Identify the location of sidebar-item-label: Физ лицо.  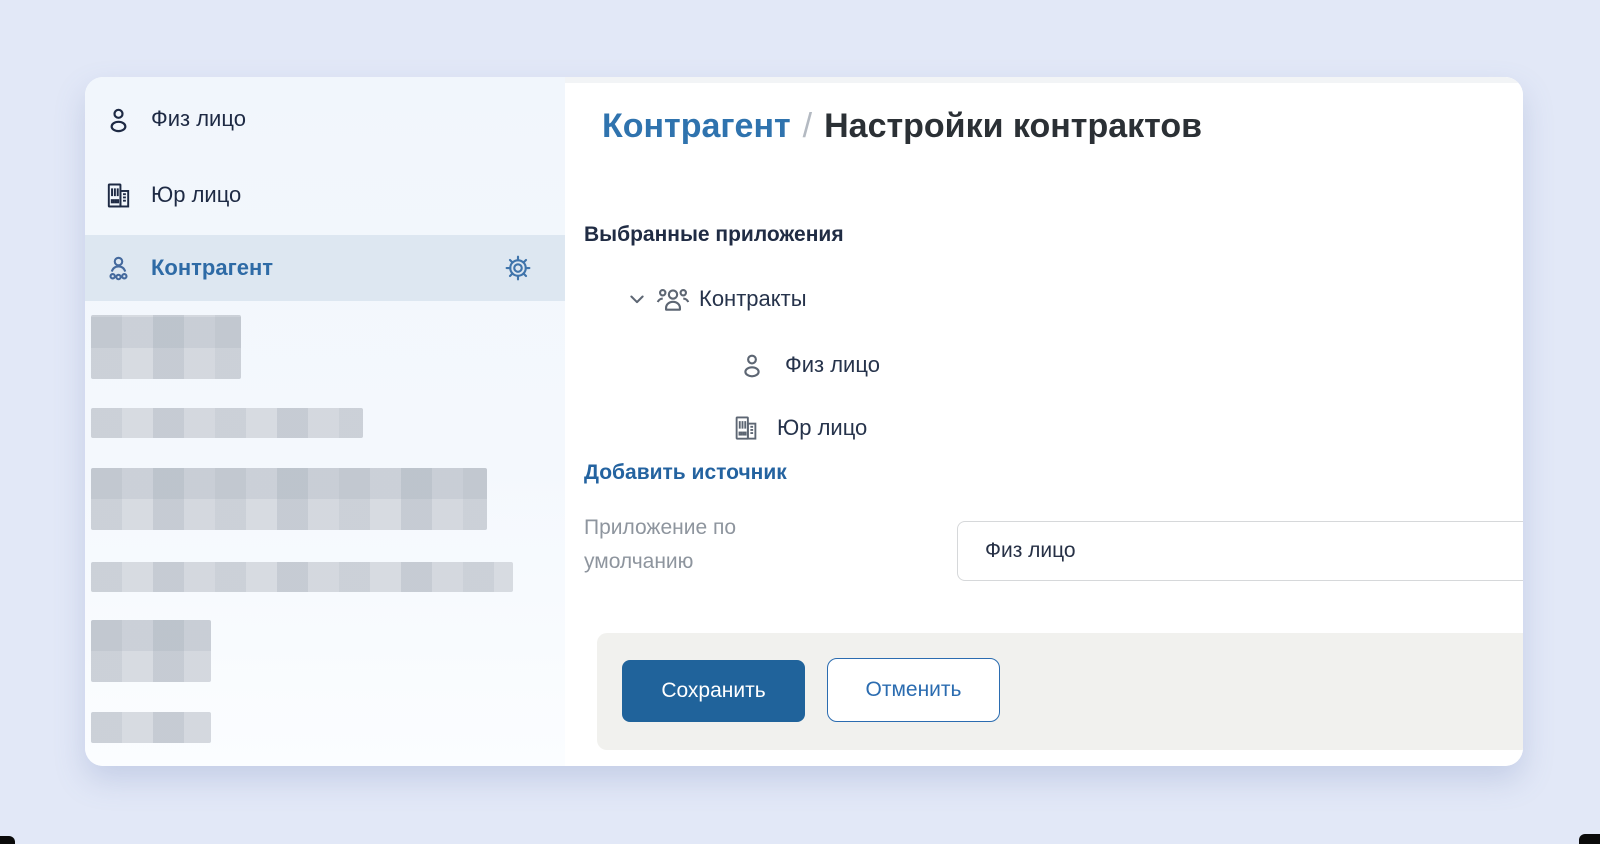
(198, 118).